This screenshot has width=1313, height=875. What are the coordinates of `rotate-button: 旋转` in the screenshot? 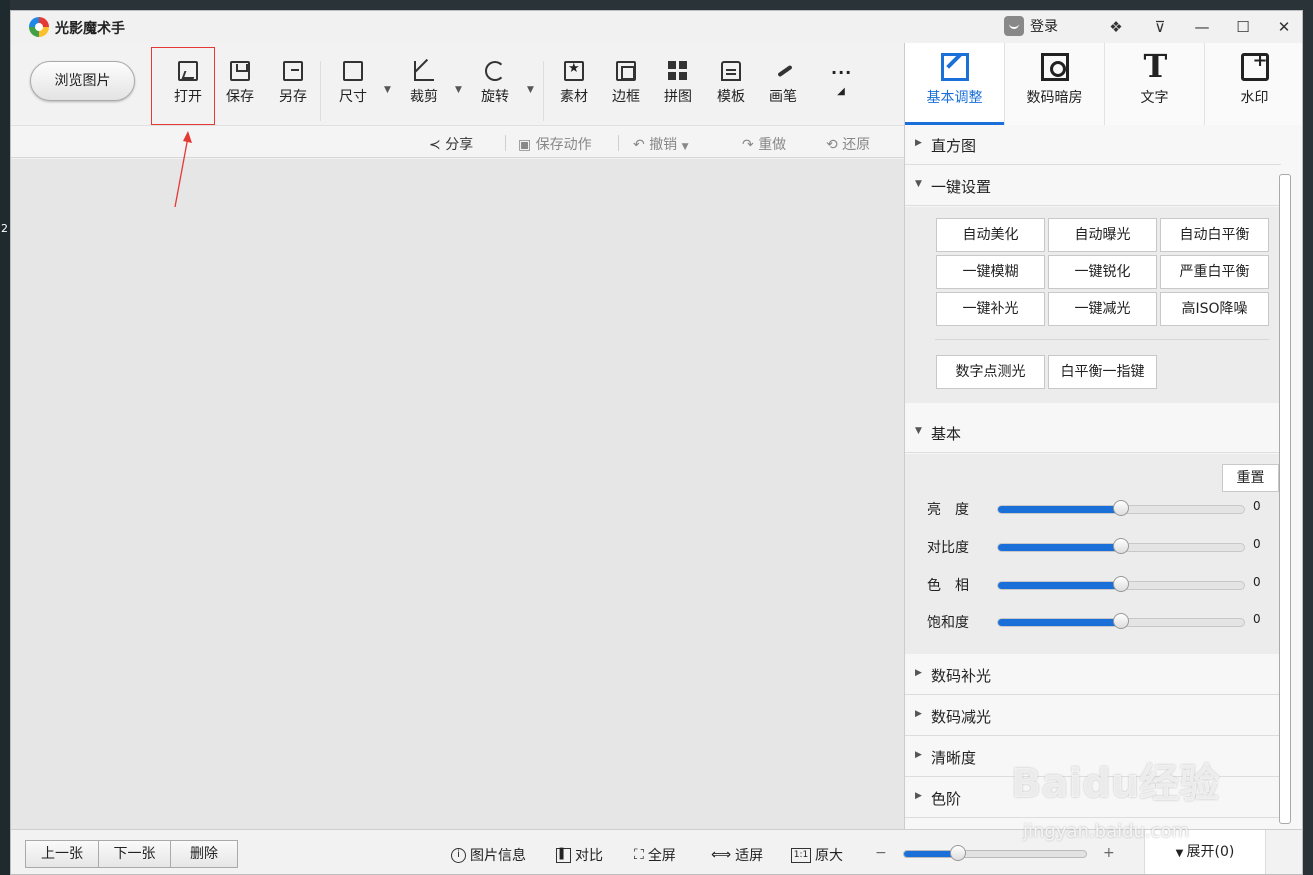 It's located at (495, 83).